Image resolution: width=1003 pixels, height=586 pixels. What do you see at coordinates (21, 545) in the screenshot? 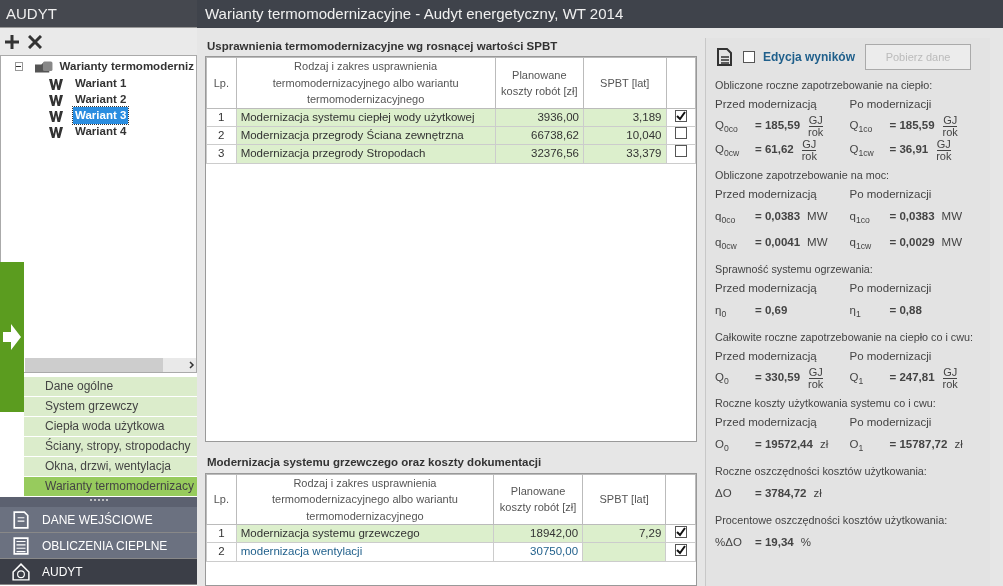
I see `building-icon` at bounding box center [21, 545].